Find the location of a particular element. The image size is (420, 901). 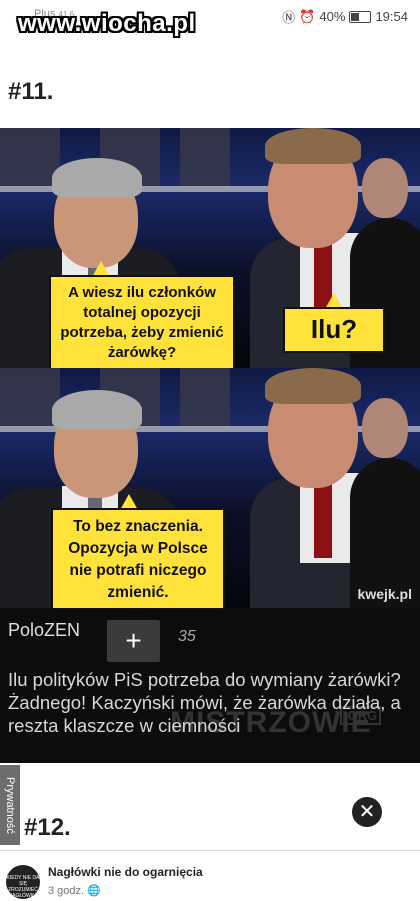

comment-username: PoloZEN is located at coordinates (44, 630).